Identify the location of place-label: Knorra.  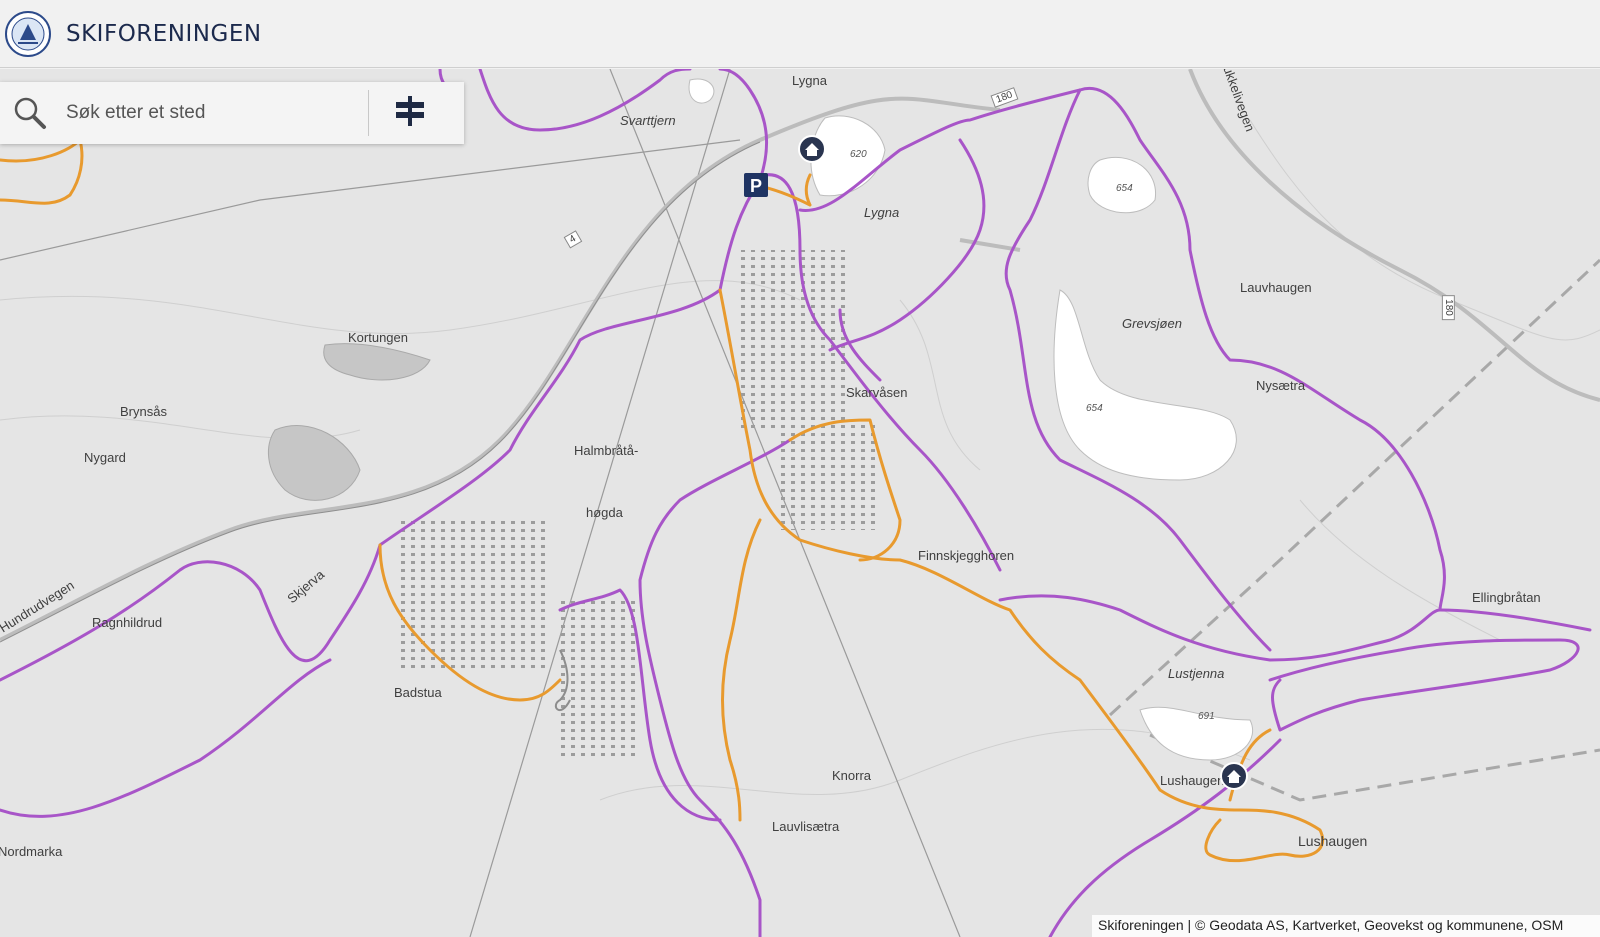
(852, 775).